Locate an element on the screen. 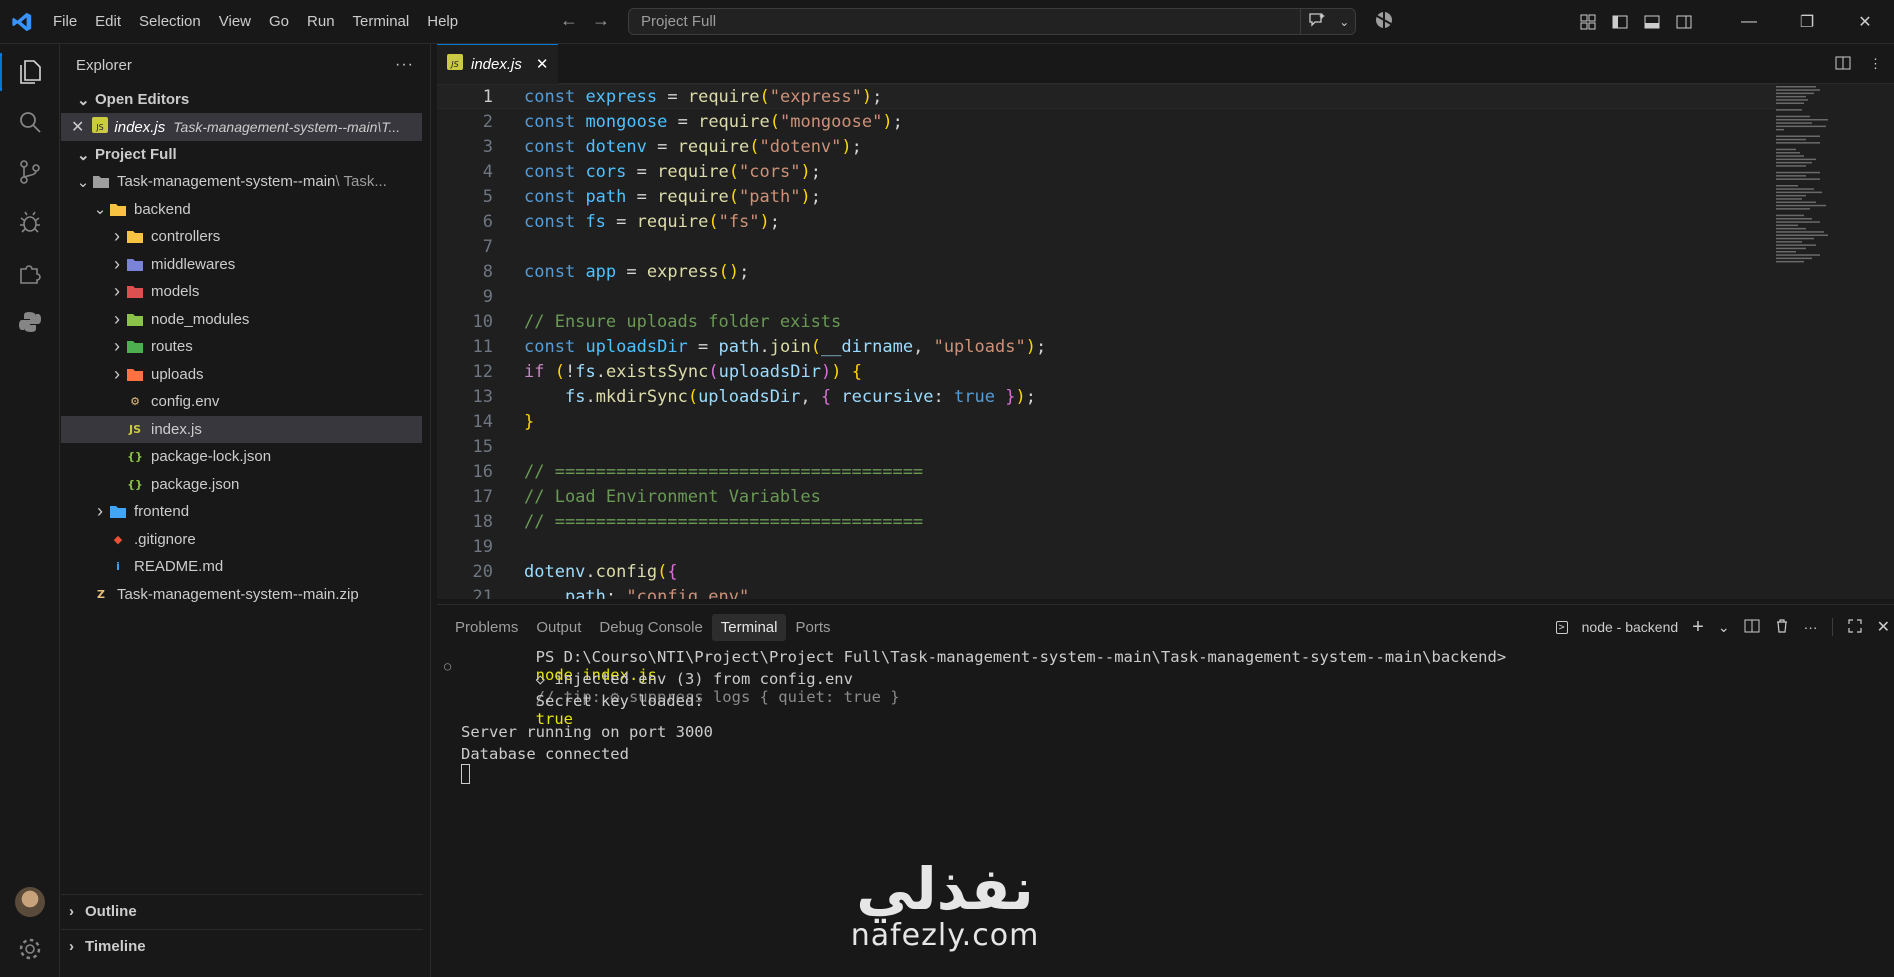  open-editors-section: ⌄ Open Editors is located at coordinates (245, 99).